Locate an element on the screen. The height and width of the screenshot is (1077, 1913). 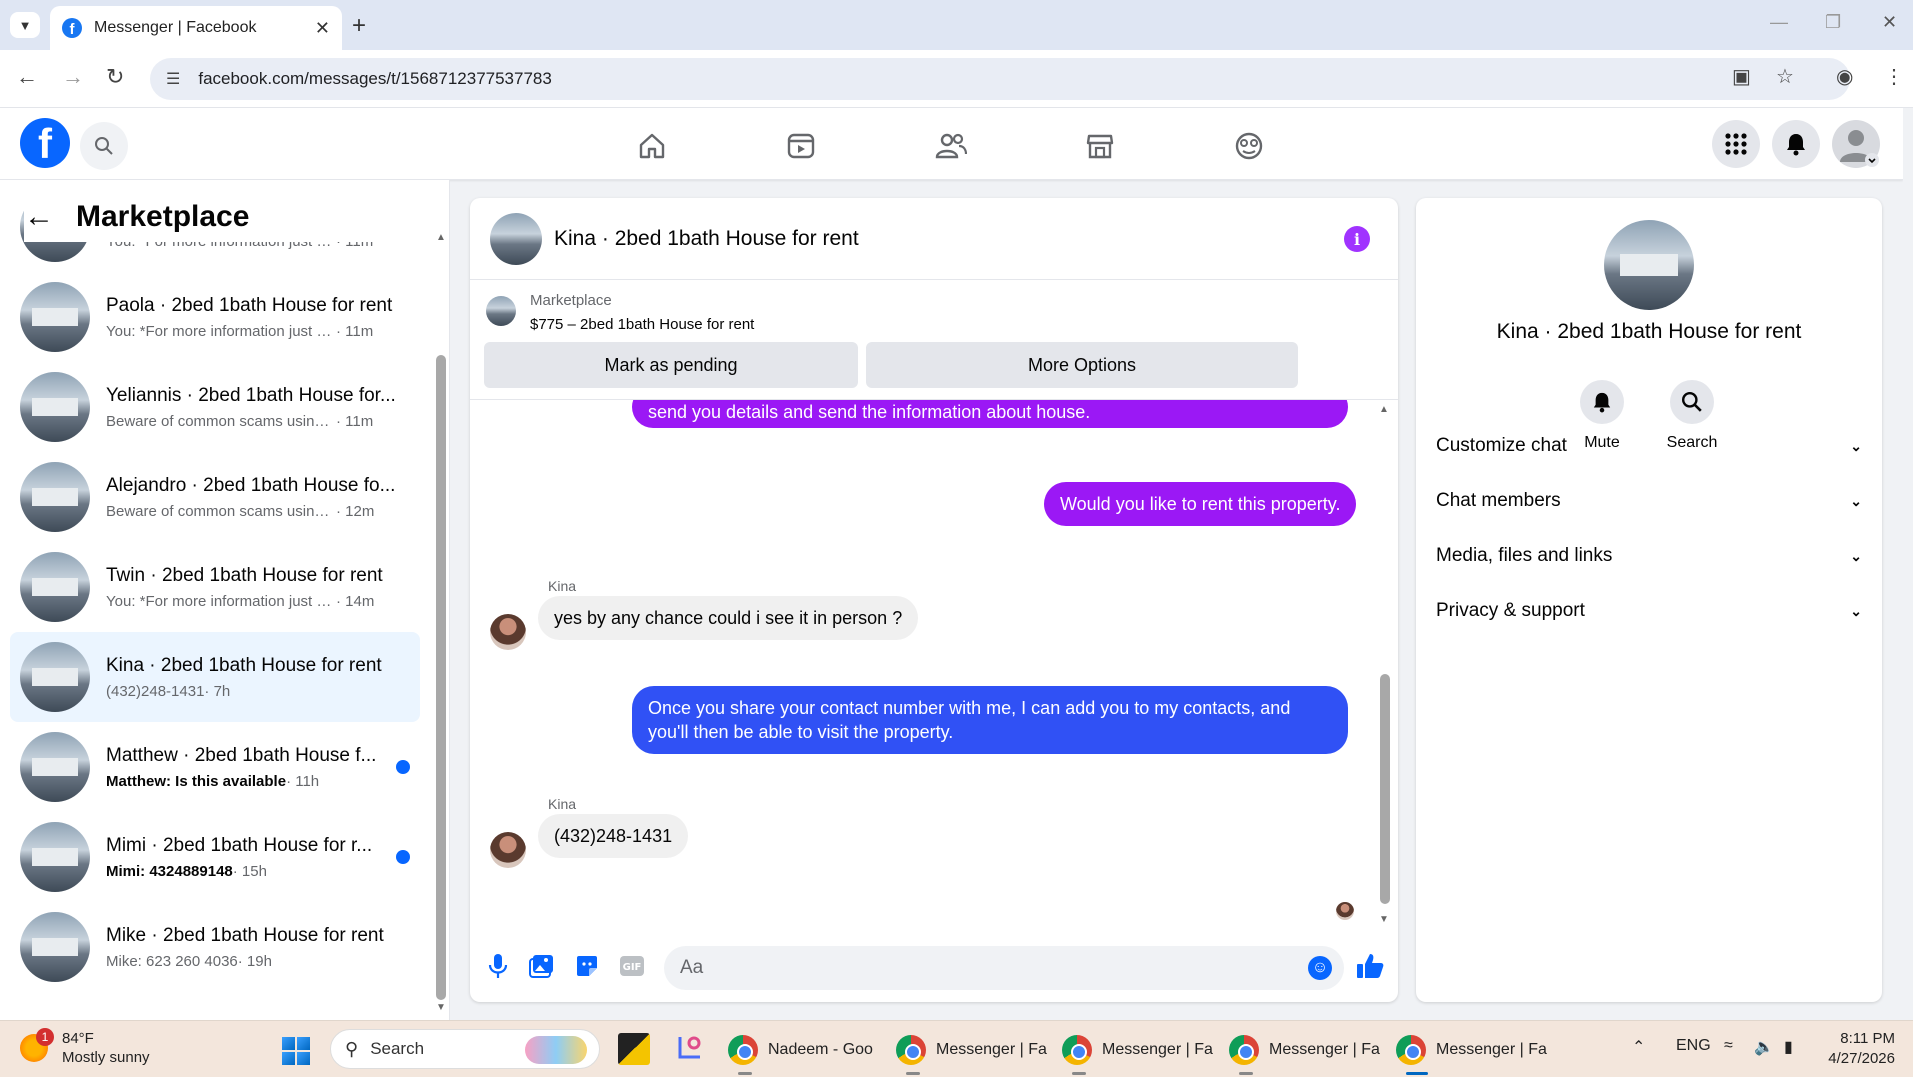
url-text: facebook.com/messages/t/1568712377537783 is located at coordinates (374, 79).